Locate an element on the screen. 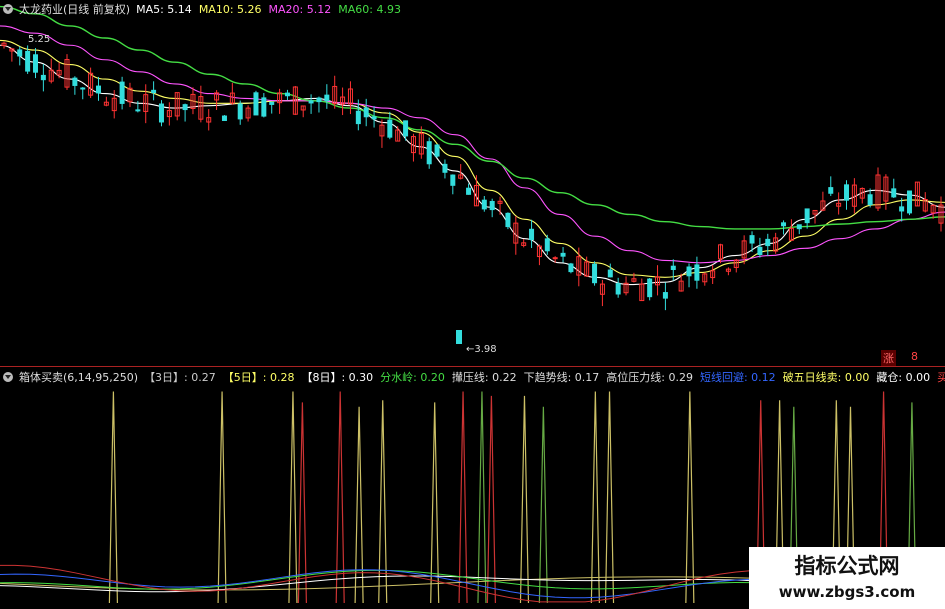 This screenshot has width=945, height=609. indicator-legend-item-4: 攆压线: 0.22 is located at coordinates (484, 377).